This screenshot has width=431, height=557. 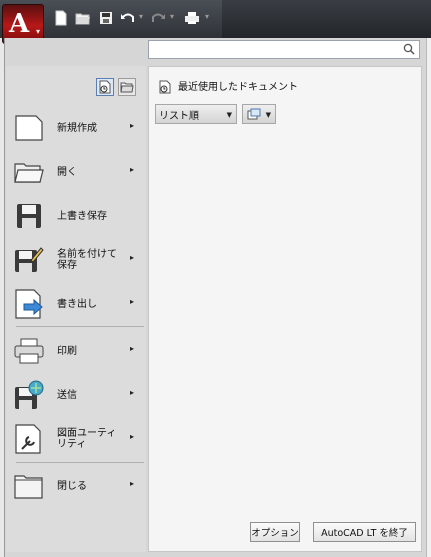 What do you see at coordinates (67, 172) in the screenshot?
I see `menu-item-label: 開く` at bounding box center [67, 172].